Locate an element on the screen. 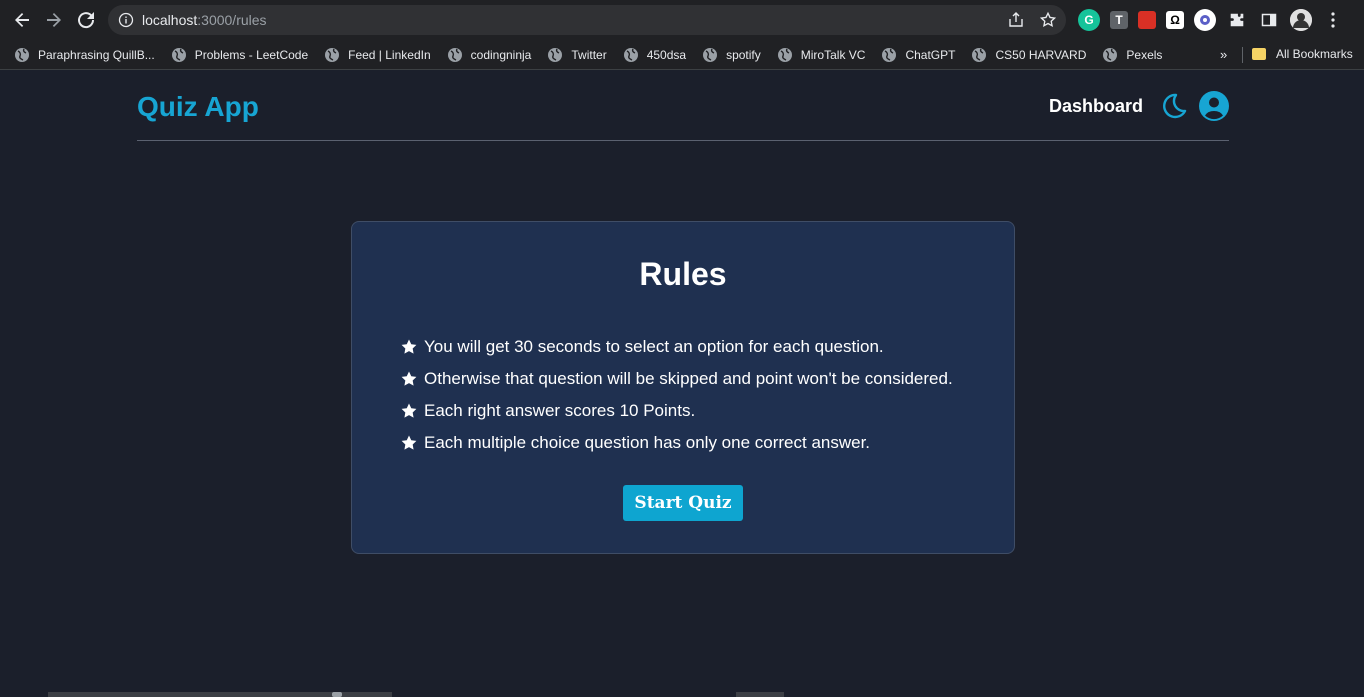 This screenshot has width=1364, height=697. profile-avatar is located at coordinates (1301, 20).